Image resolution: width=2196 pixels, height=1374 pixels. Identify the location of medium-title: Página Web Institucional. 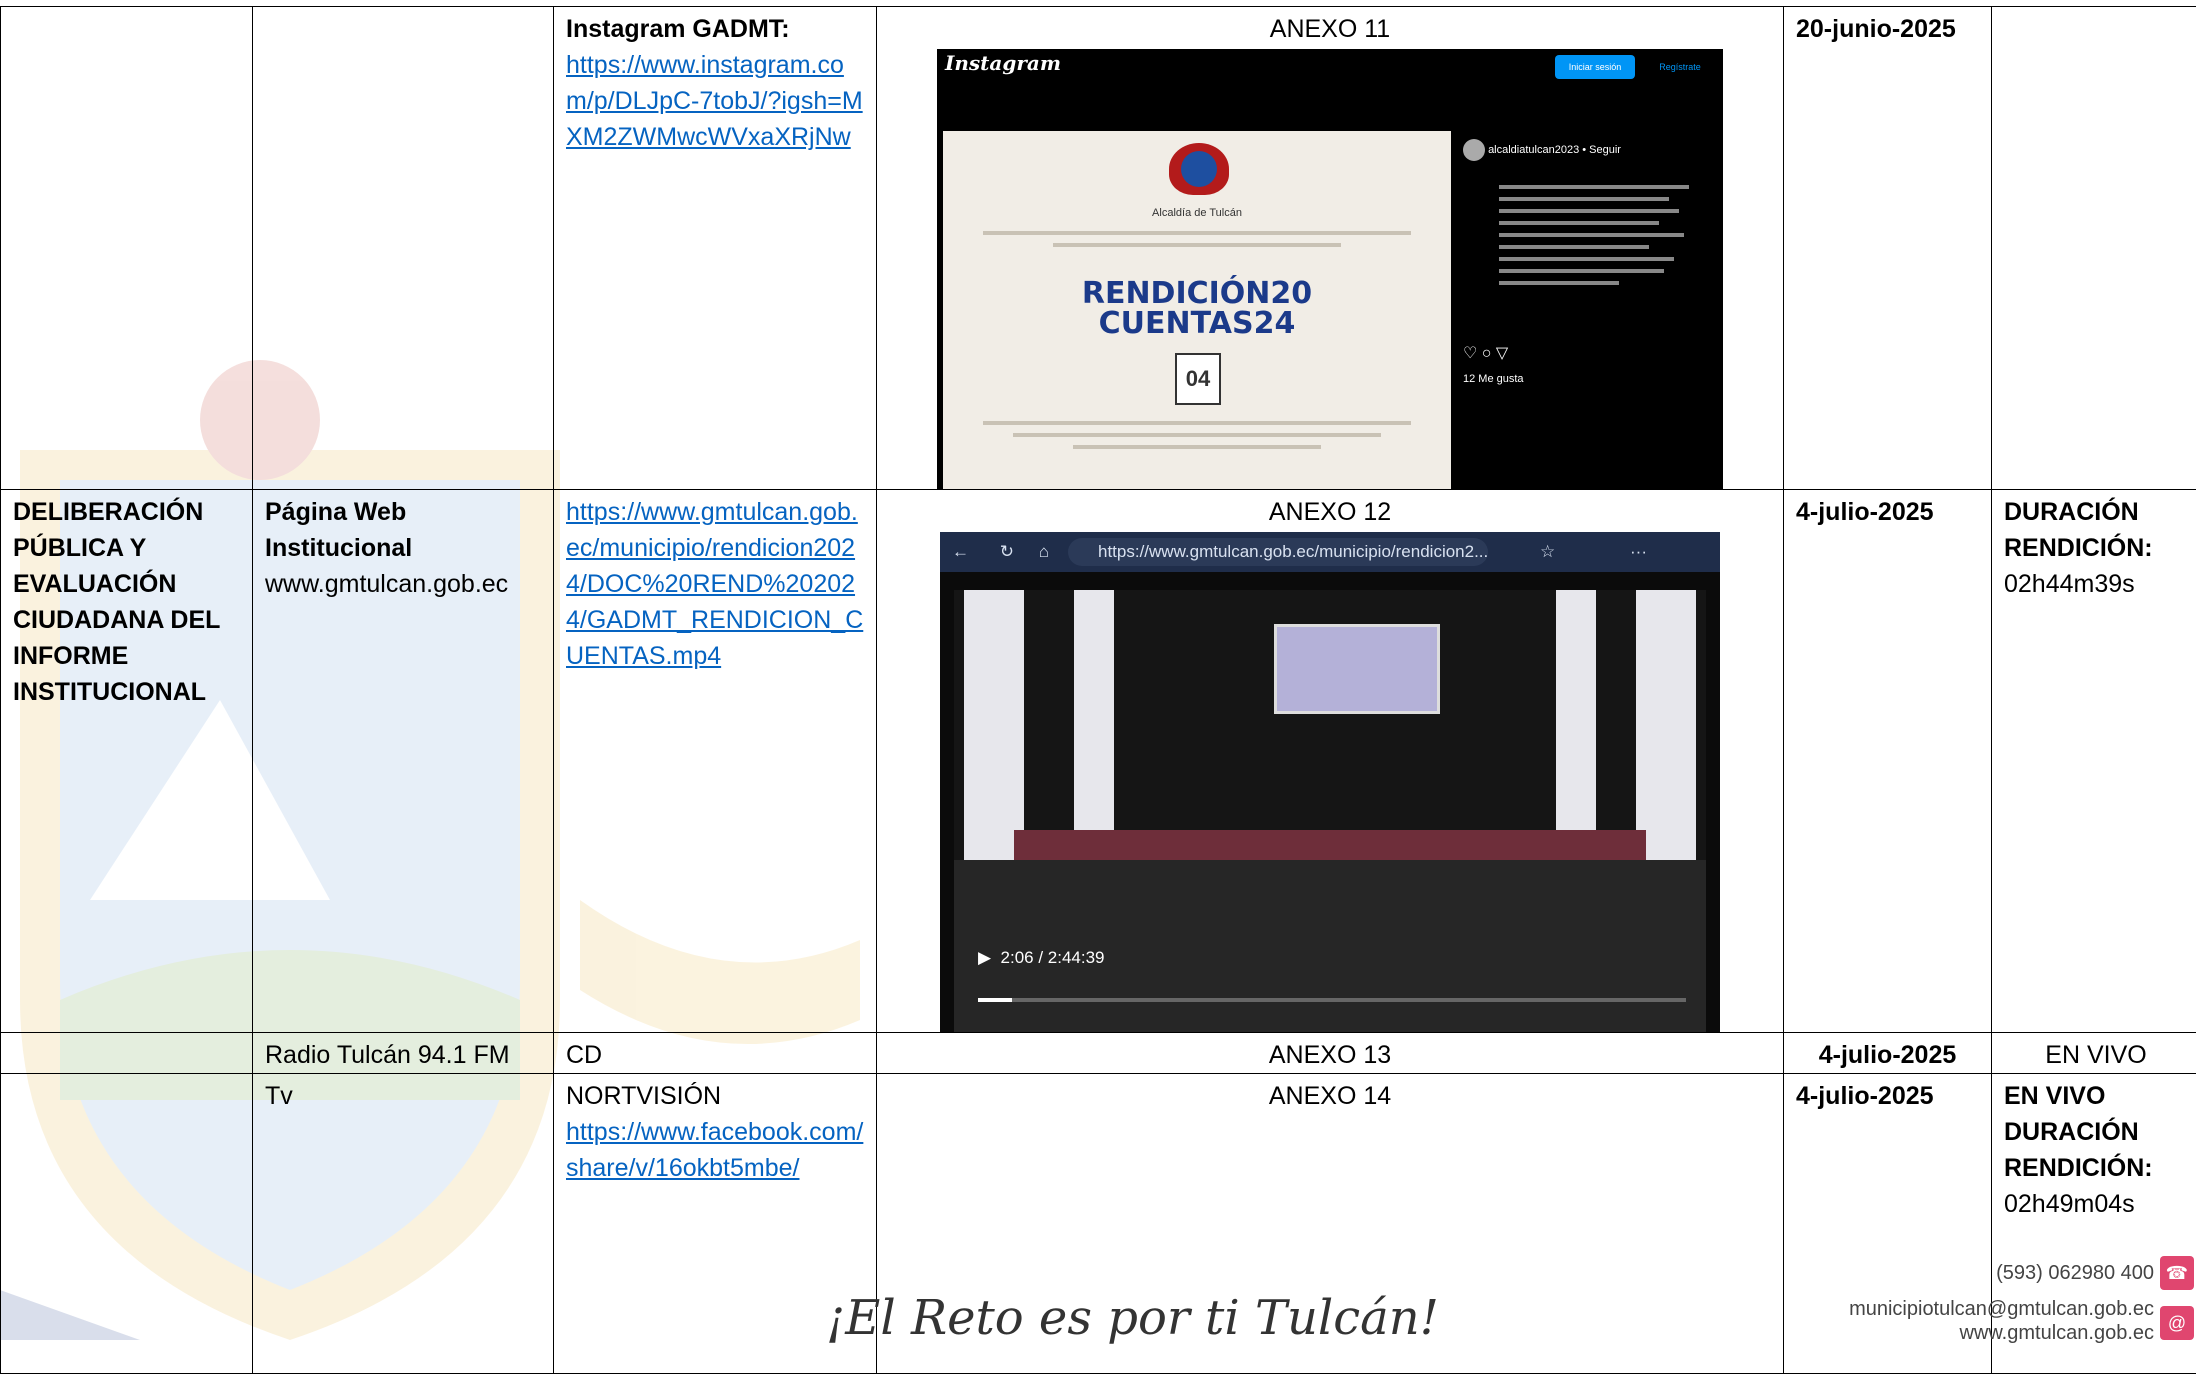
(403, 530).